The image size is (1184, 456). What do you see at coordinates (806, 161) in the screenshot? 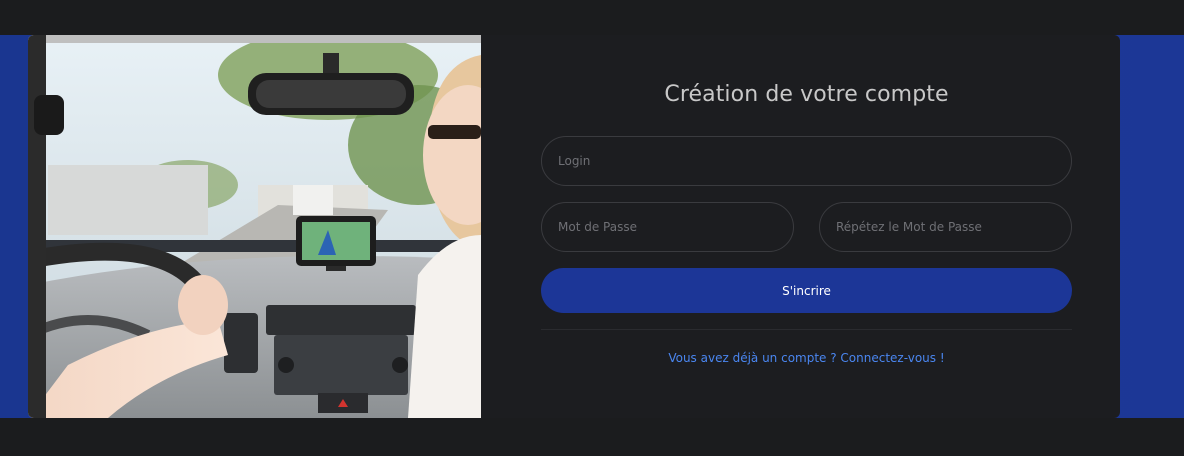
I see `login-input` at bounding box center [806, 161].